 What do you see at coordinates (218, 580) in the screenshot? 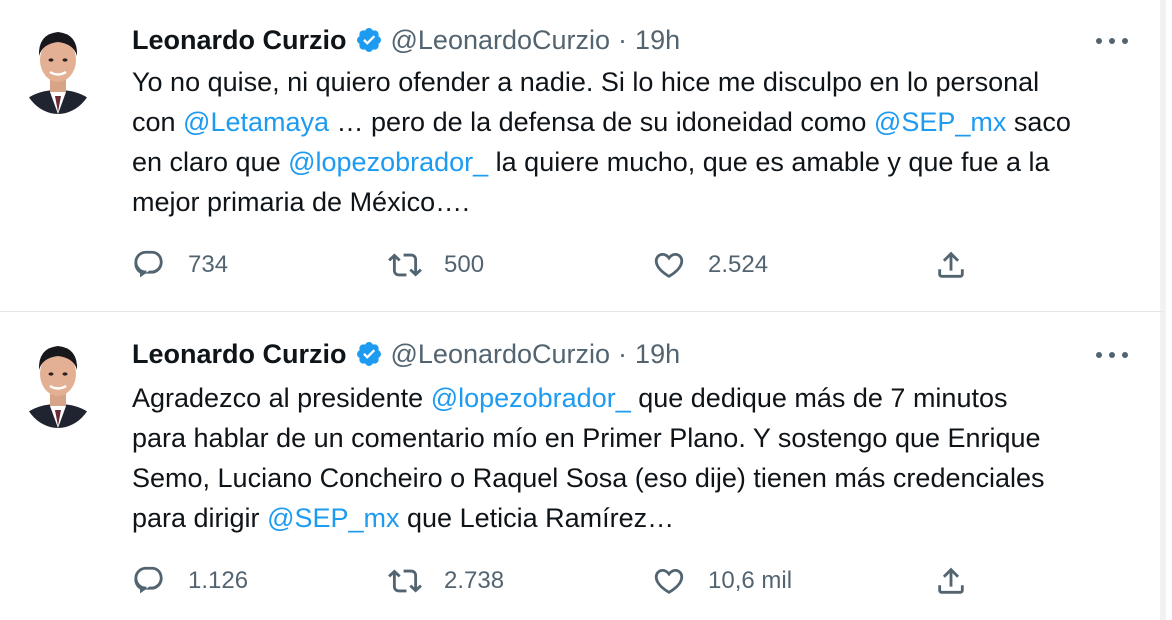
I see `reply-count: 1.126` at bounding box center [218, 580].